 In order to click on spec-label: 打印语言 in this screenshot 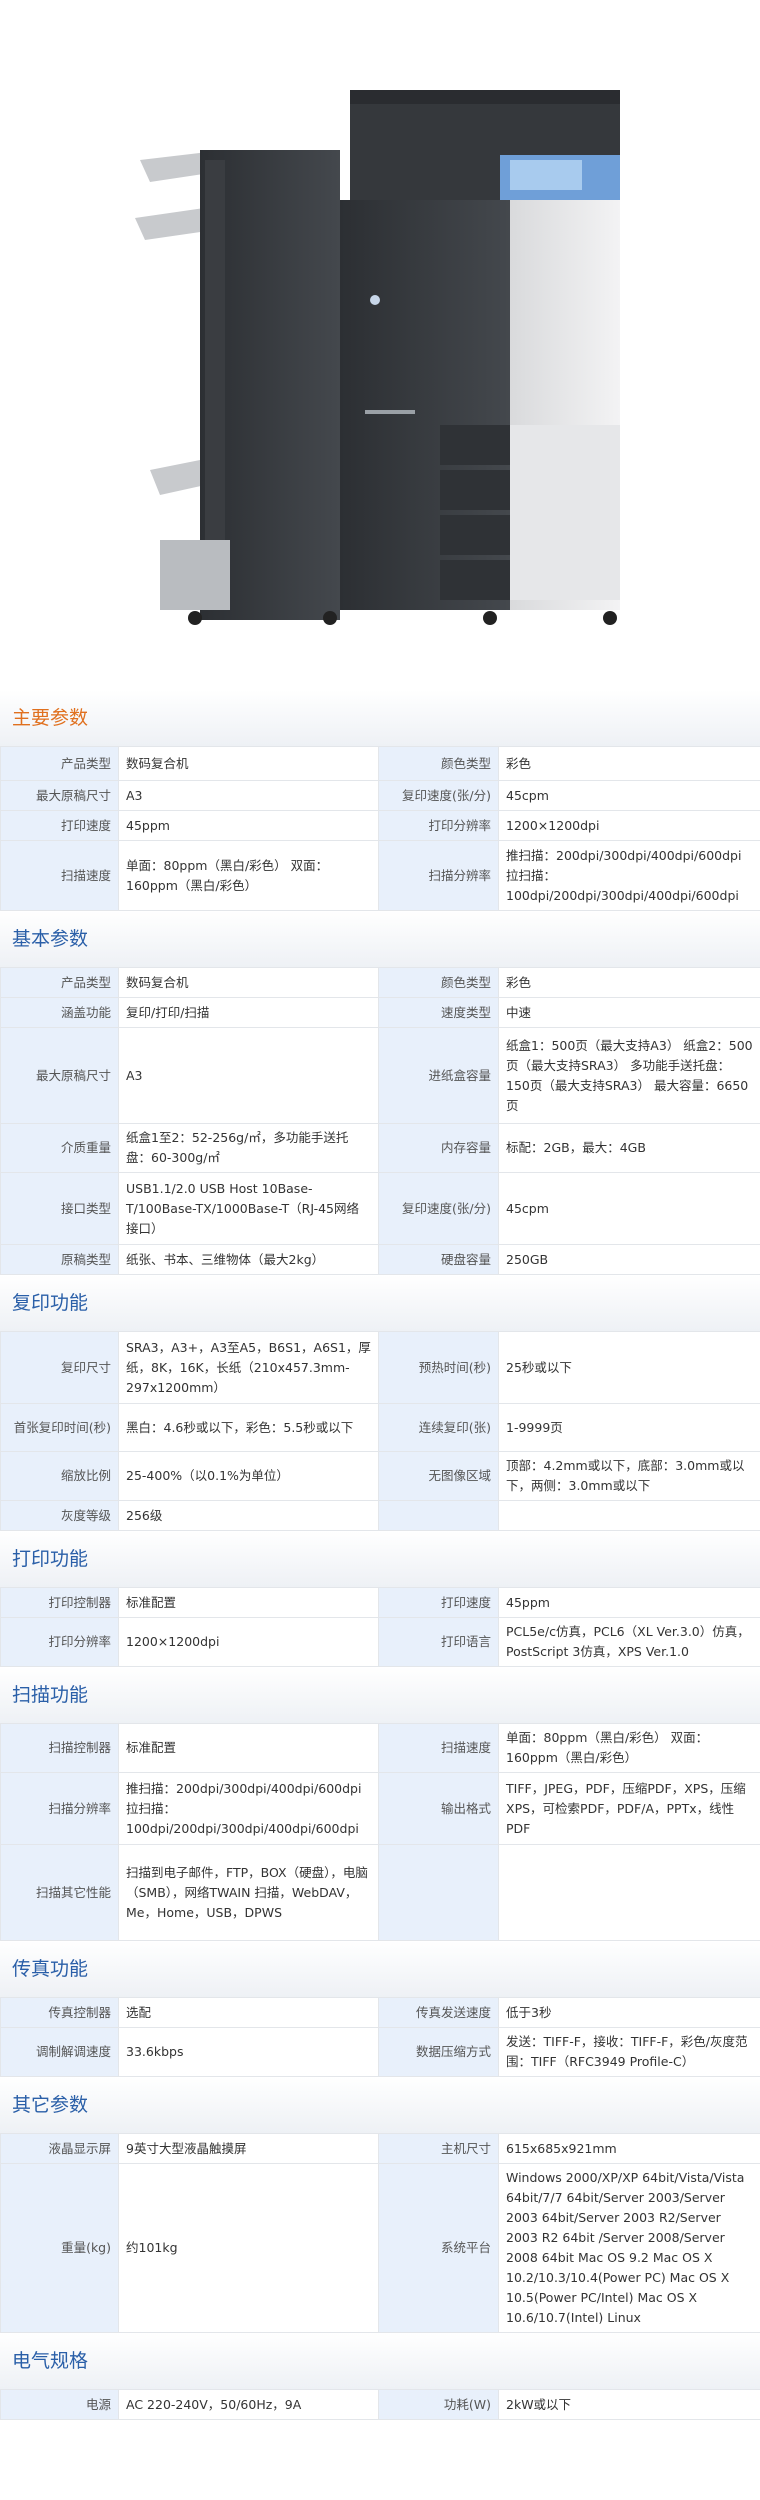, I will do `click(438, 1642)`.